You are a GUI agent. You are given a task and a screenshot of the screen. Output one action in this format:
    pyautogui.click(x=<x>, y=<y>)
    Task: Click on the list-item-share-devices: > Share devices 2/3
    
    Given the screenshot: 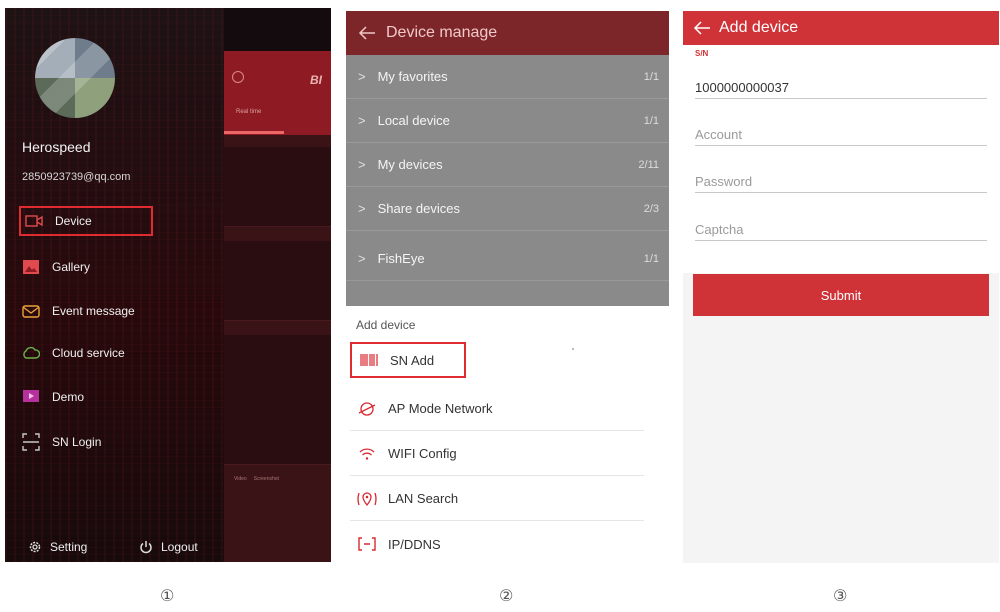 What is the action you would take?
    pyautogui.click(x=507, y=209)
    